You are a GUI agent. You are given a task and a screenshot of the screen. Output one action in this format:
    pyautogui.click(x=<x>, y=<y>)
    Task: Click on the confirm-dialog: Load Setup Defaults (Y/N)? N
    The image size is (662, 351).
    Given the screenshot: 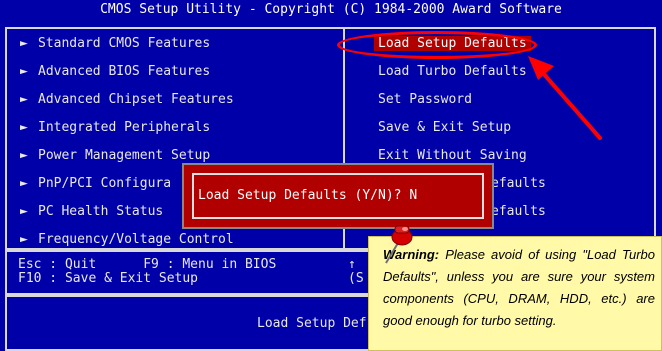 What is the action you would take?
    pyautogui.click(x=338, y=196)
    